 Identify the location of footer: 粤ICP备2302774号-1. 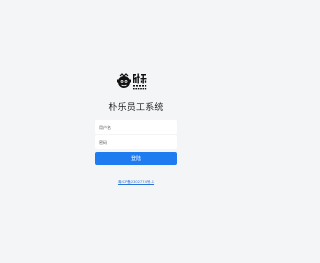
(136, 182).